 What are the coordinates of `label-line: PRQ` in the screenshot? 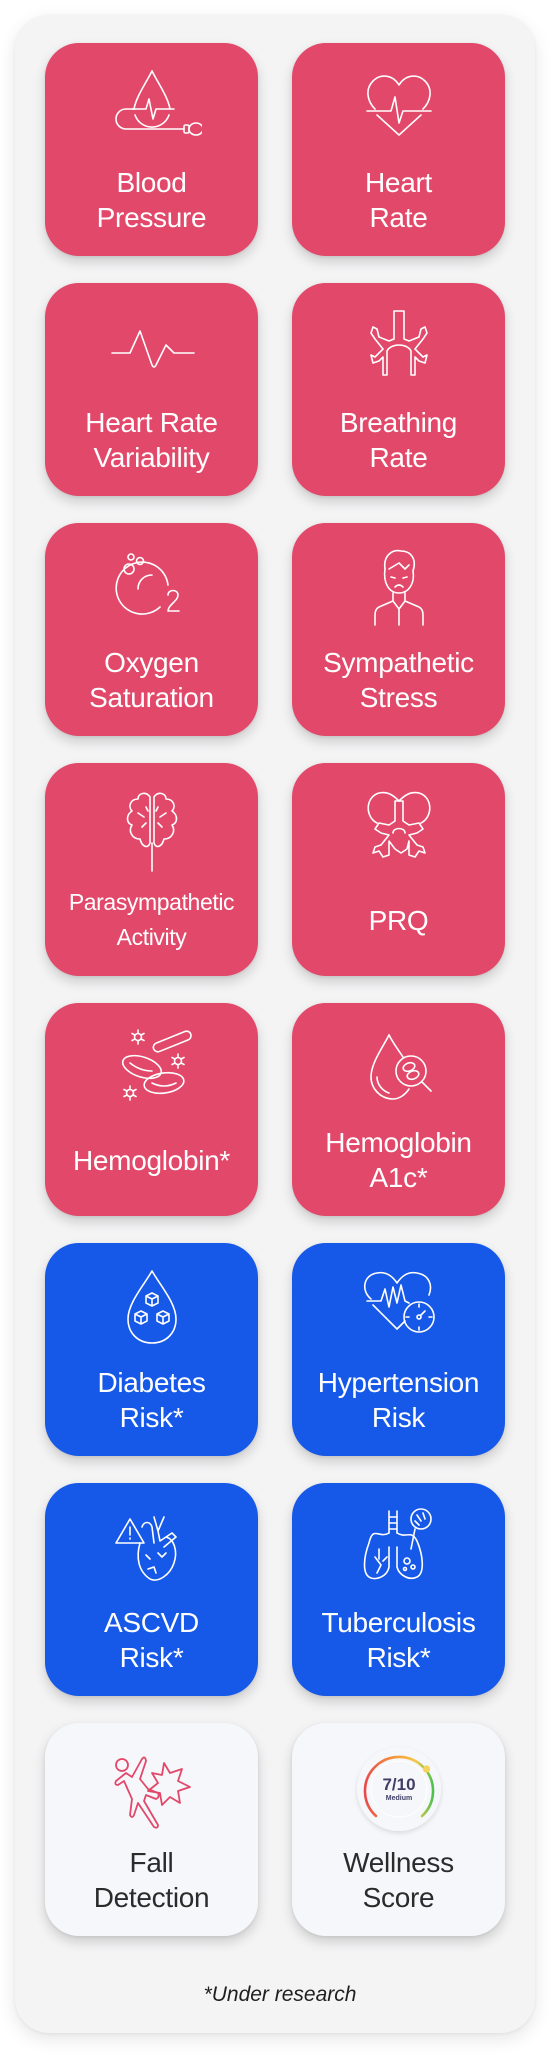 It's located at (398, 920).